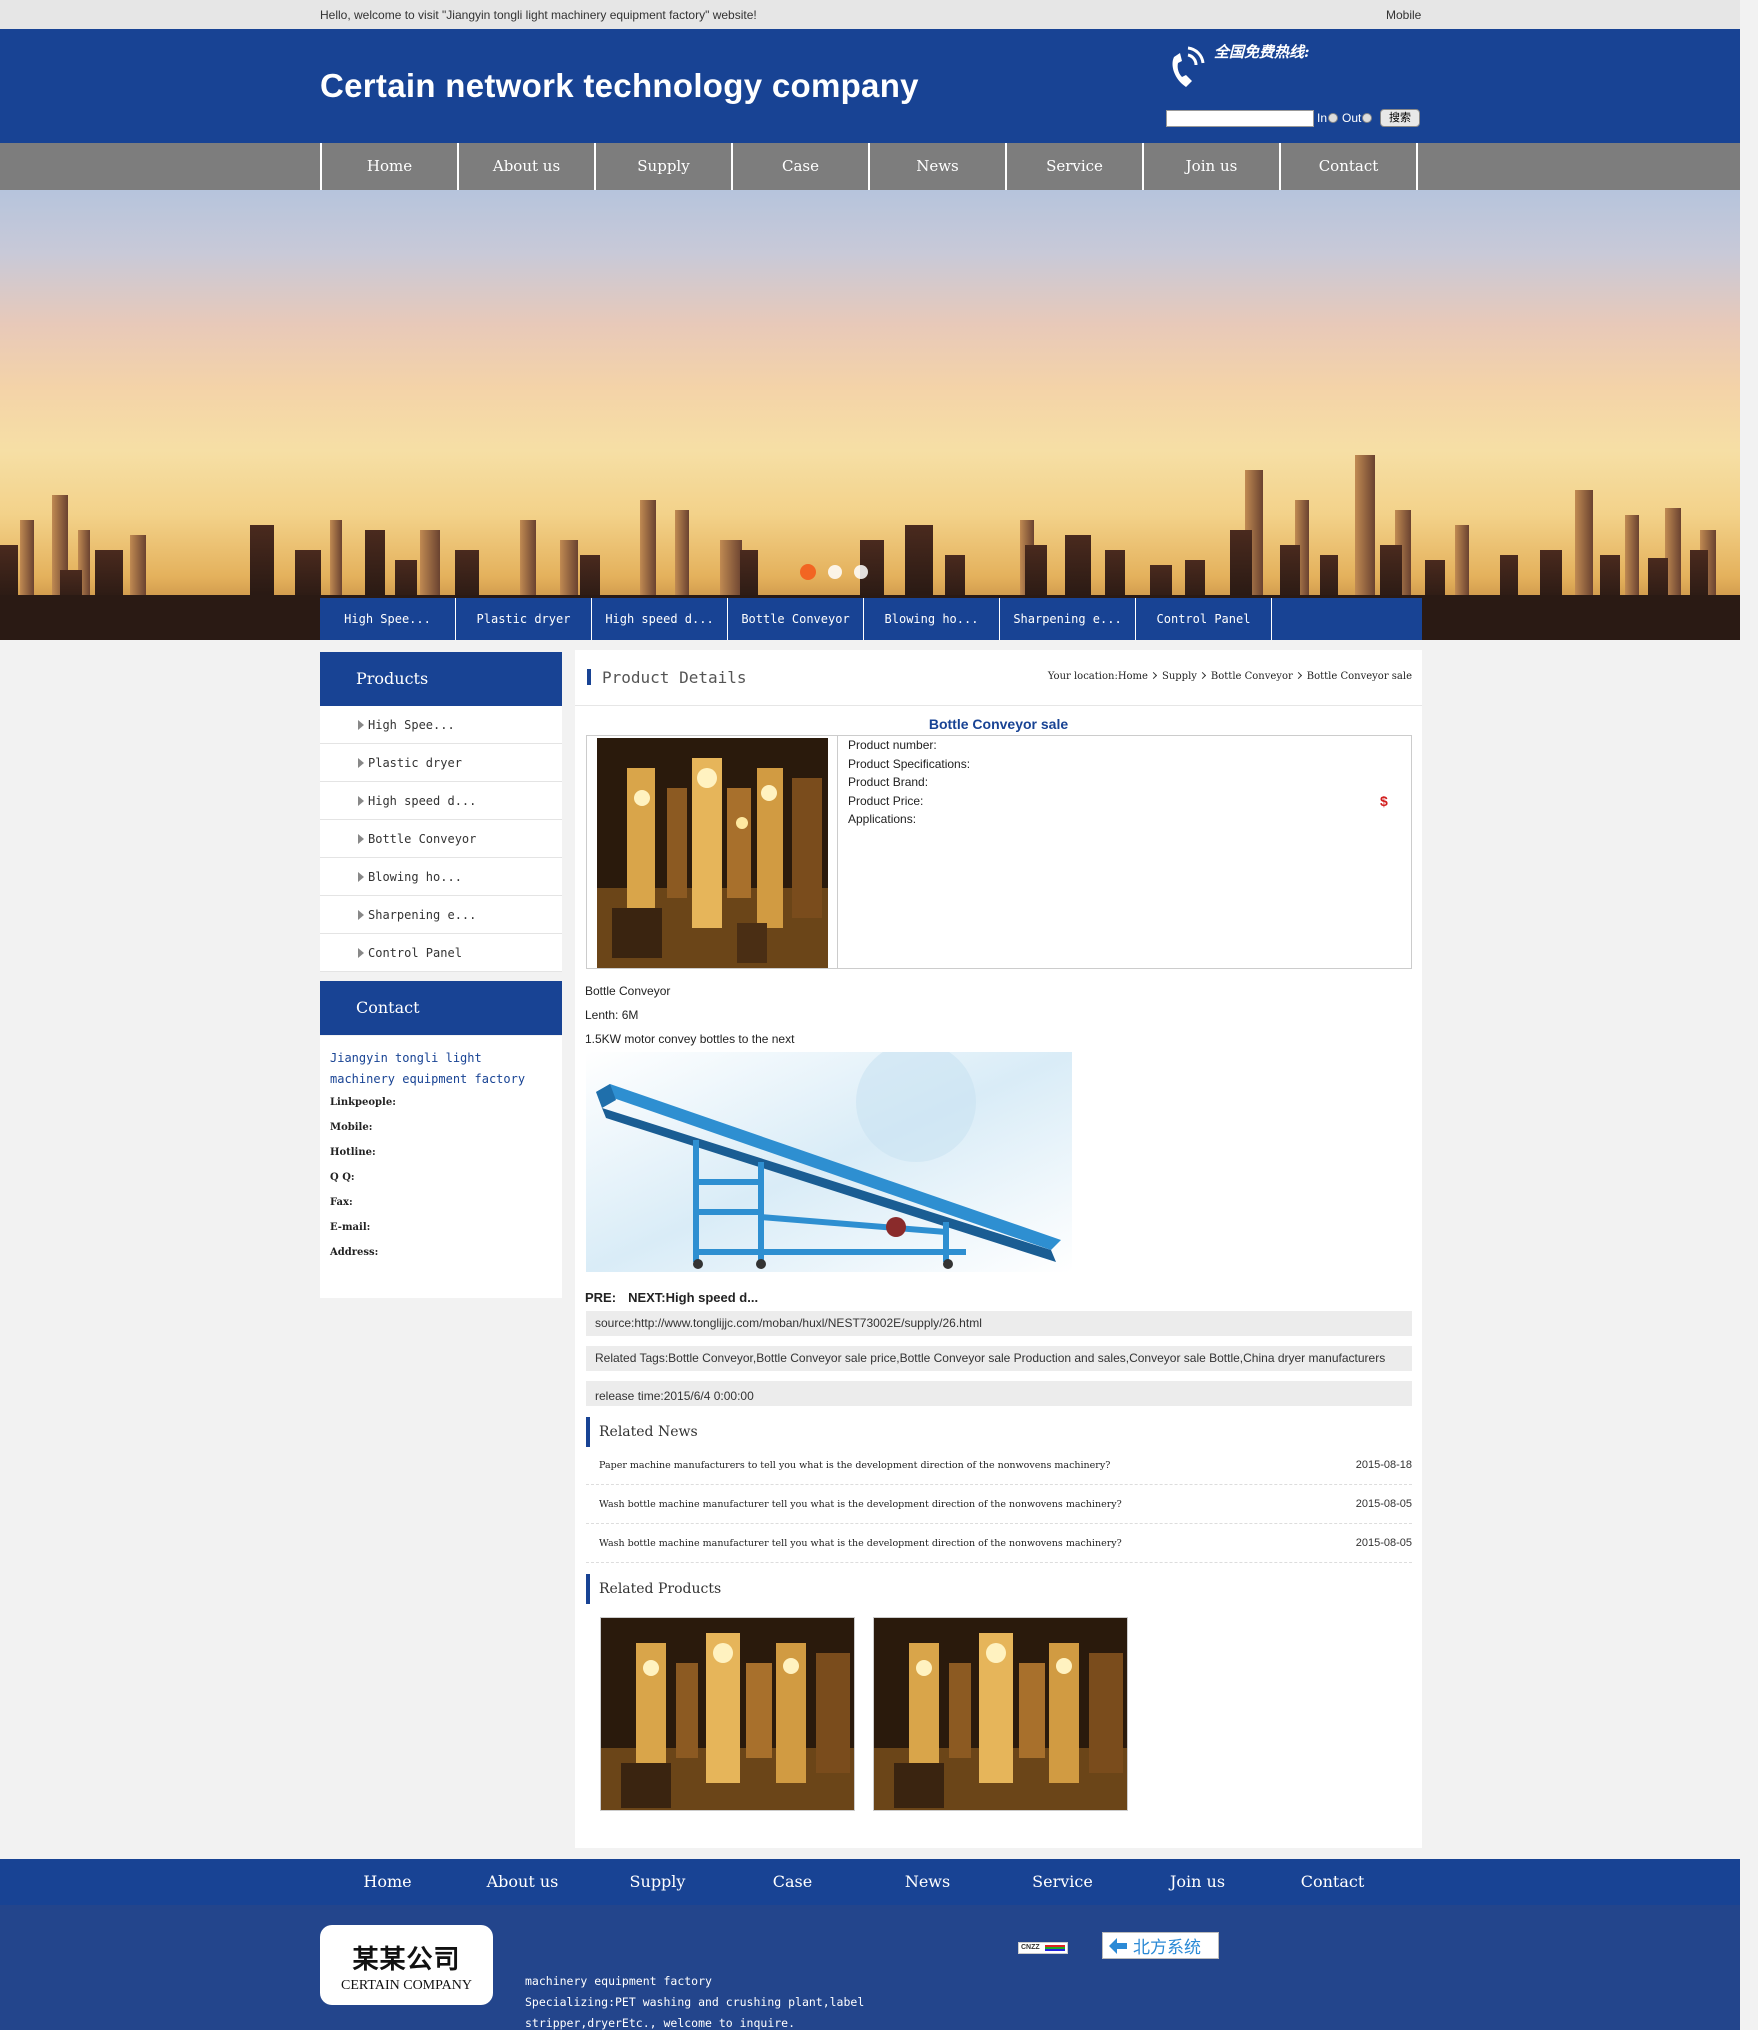  Describe the element at coordinates (351, 1127) in the screenshot. I see `contact-mobile: Mobile:` at that location.